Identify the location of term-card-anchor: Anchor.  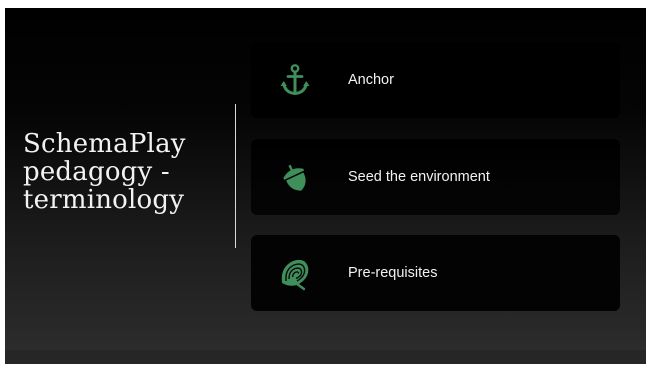
(435, 80).